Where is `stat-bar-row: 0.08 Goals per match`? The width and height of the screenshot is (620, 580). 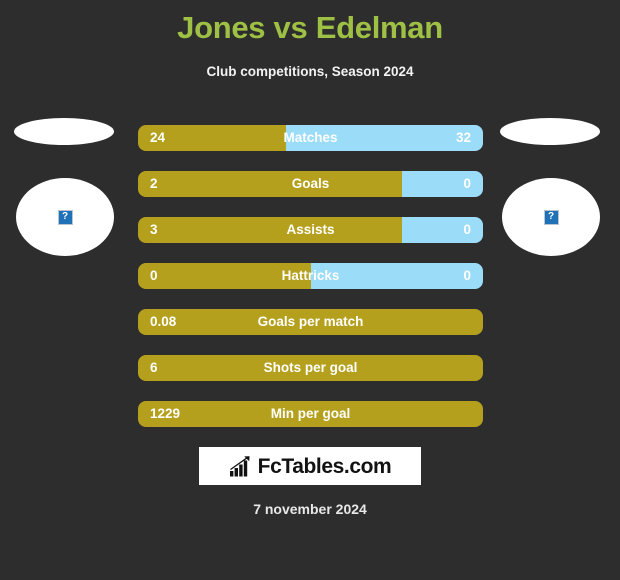
stat-bar-row: 0.08 Goals per match is located at coordinates (310, 322).